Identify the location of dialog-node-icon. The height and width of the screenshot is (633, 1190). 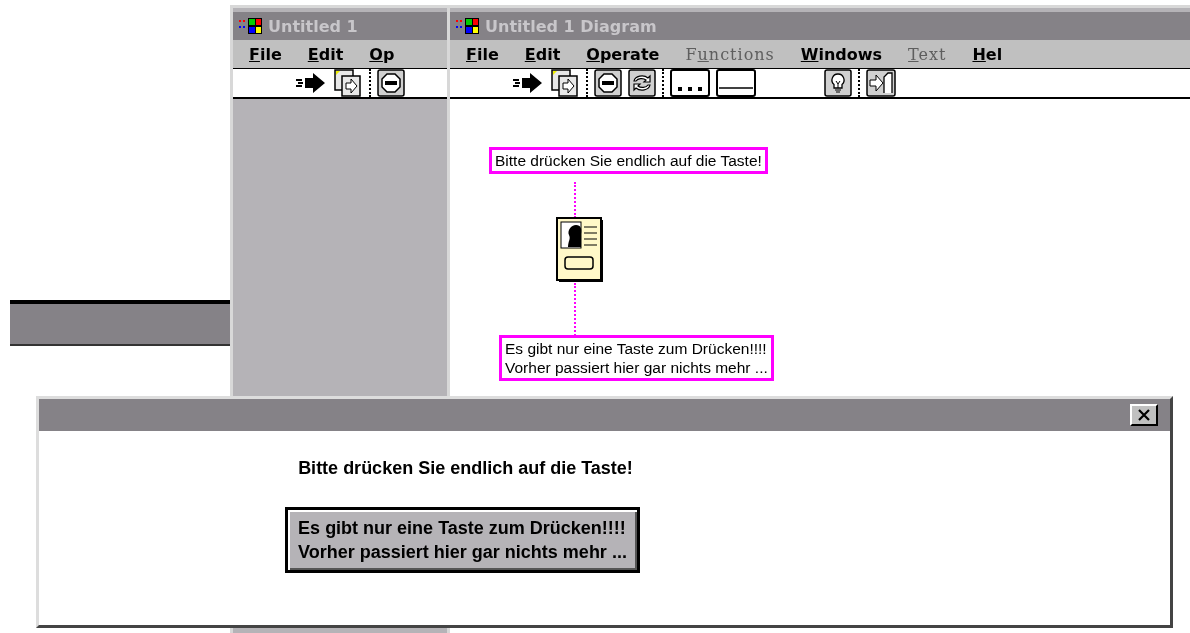
(580, 250).